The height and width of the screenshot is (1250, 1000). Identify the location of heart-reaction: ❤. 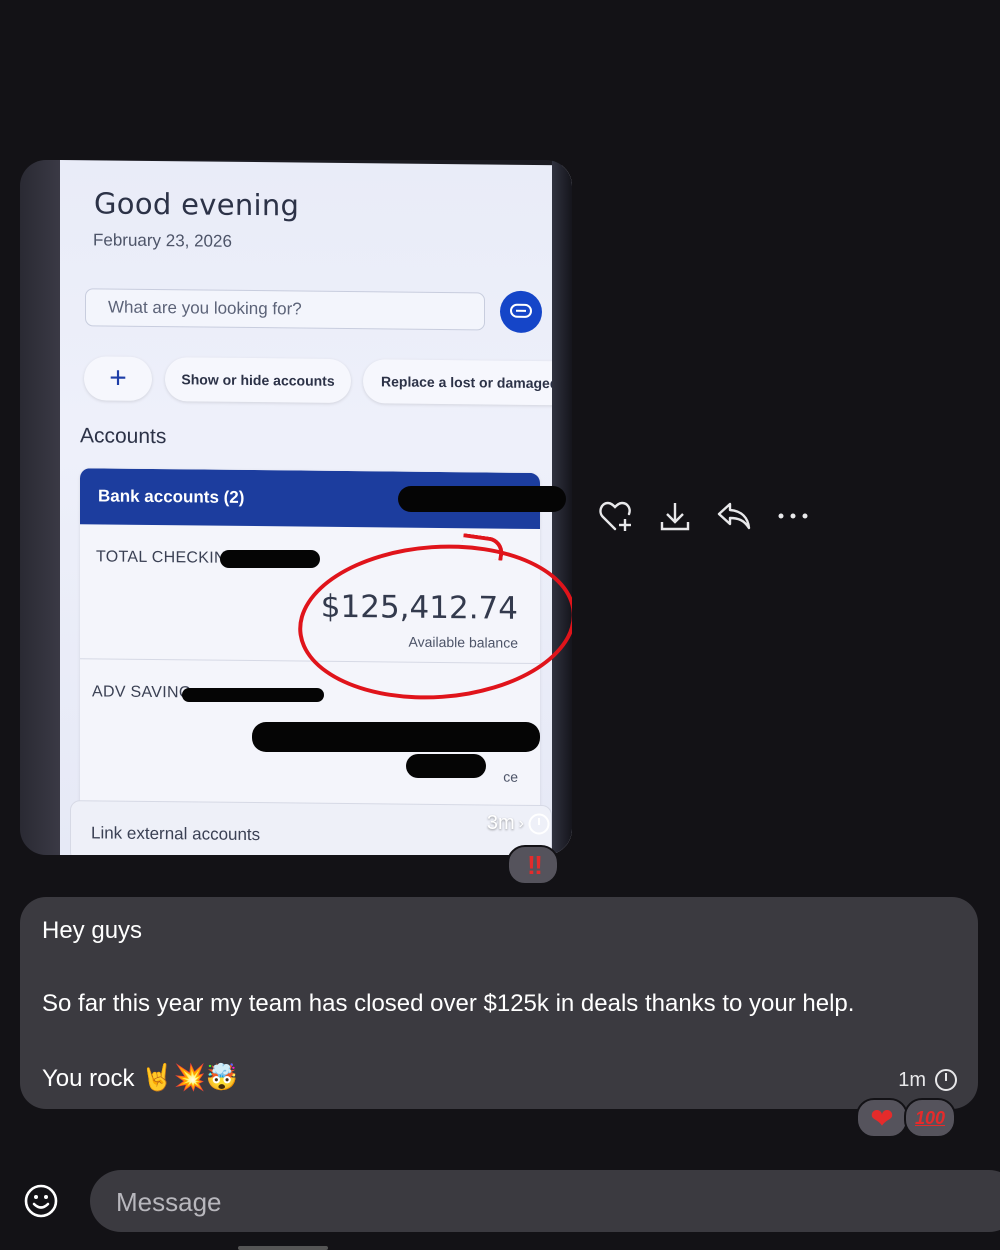
(882, 1118).